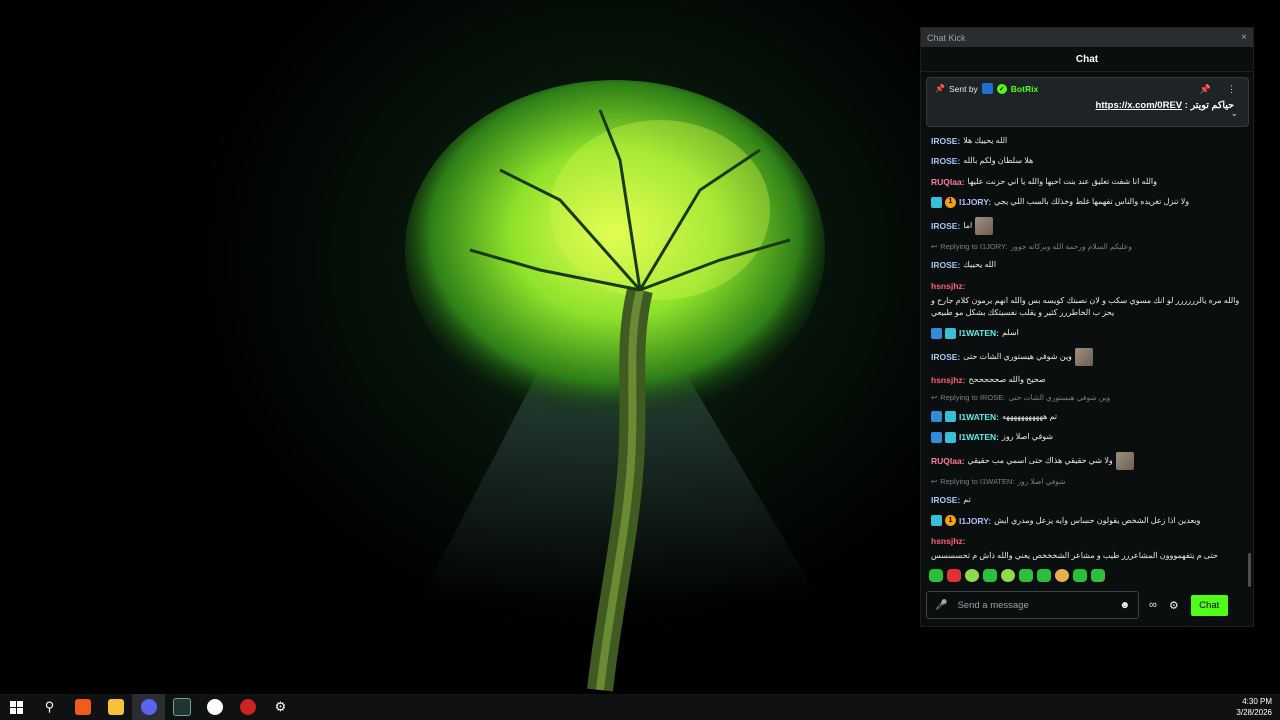 The width and height of the screenshot is (1280, 720). Describe the element at coordinates (148, 707) in the screenshot. I see `discord-icon` at that location.